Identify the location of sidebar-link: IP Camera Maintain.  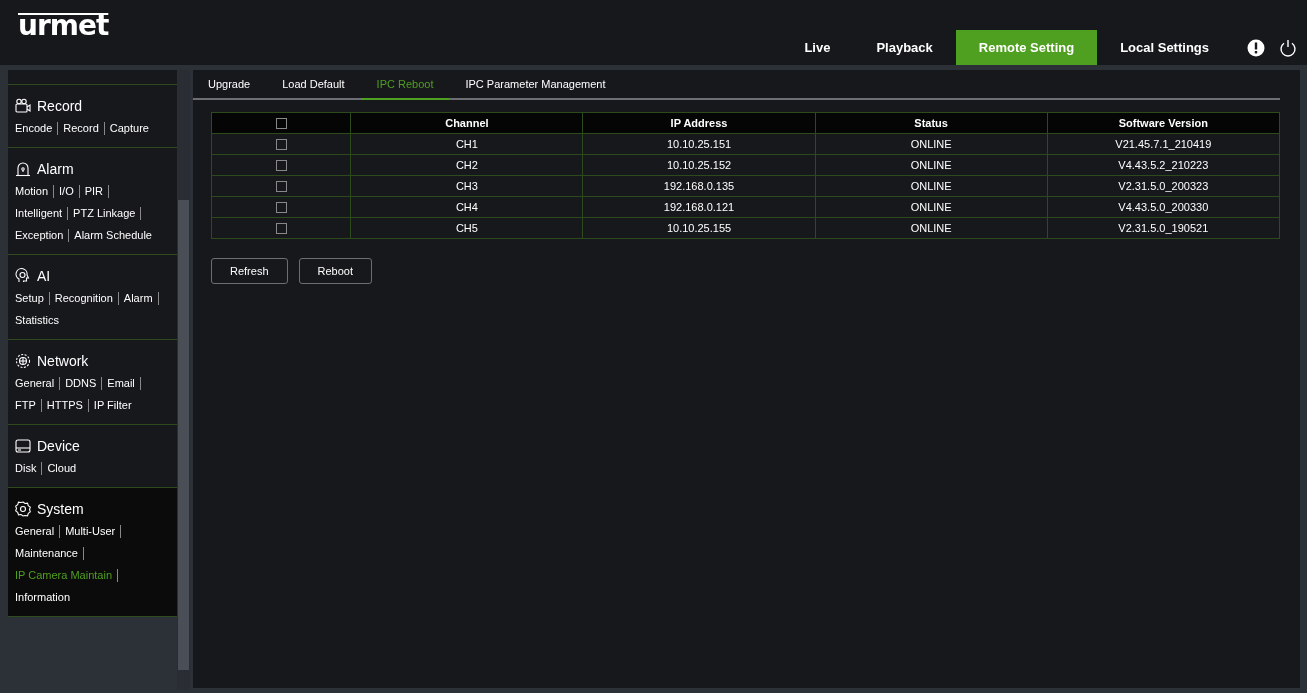
(66, 575).